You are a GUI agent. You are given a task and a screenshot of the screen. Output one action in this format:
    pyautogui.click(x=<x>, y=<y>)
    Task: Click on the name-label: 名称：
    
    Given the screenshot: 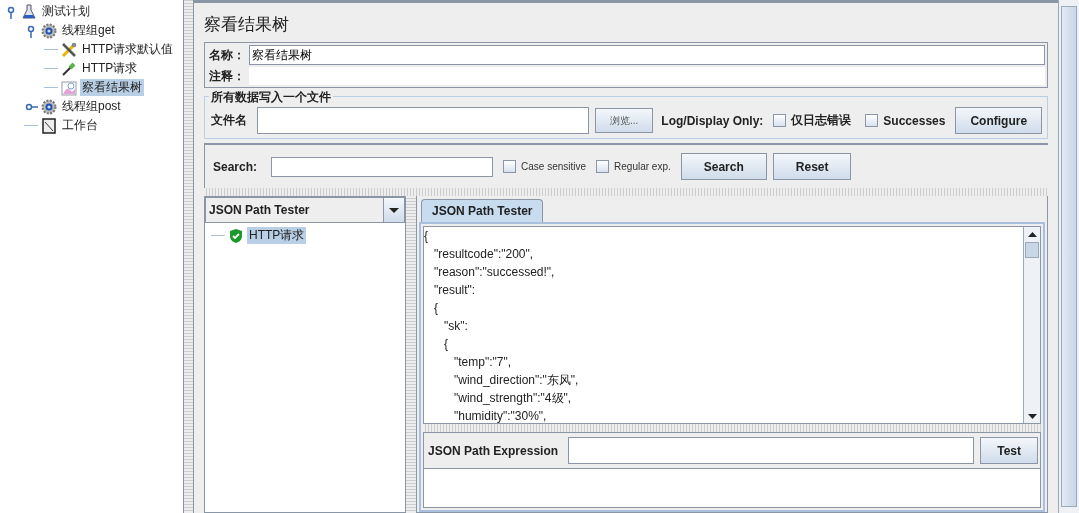 What is the action you would take?
    pyautogui.click(x=227, y=55)
    